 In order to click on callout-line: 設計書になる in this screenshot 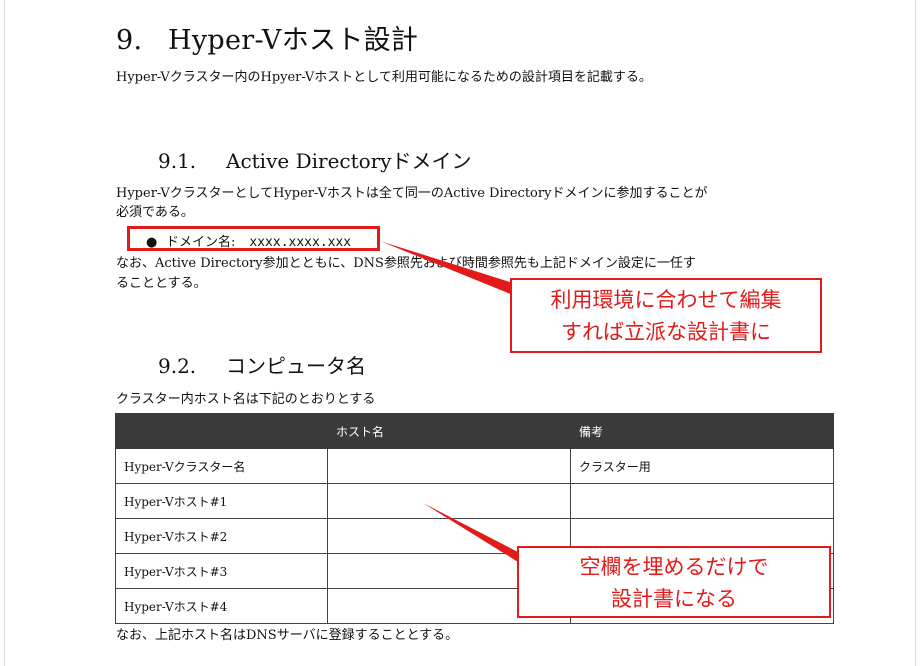, I will do `click(674, 599)`.